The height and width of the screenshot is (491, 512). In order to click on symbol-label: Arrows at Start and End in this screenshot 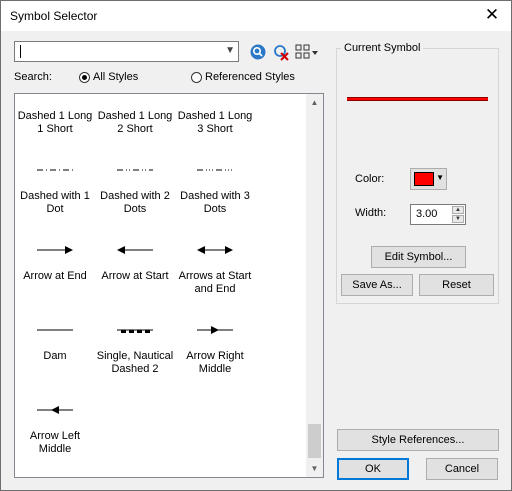, I will do `click(215, 282)`.